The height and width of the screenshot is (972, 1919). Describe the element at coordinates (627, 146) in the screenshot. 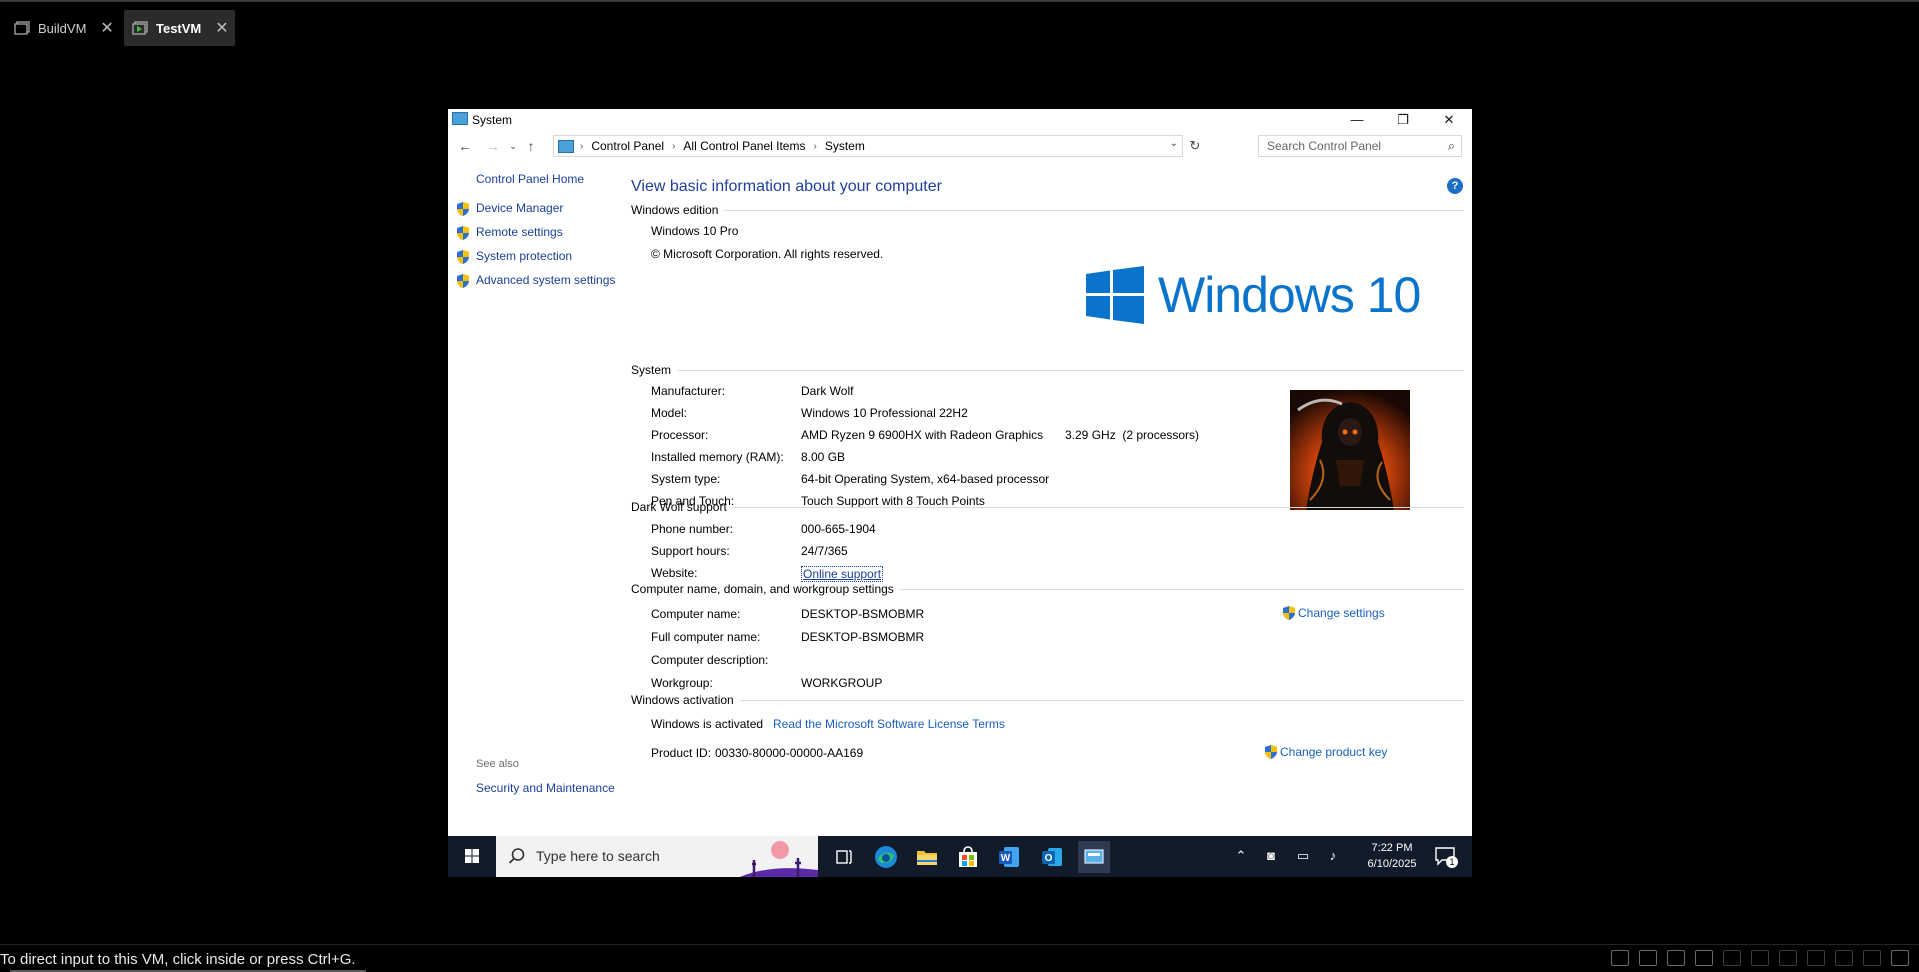

I see `breadcrumb-control-panel: Control Panel` at that location.